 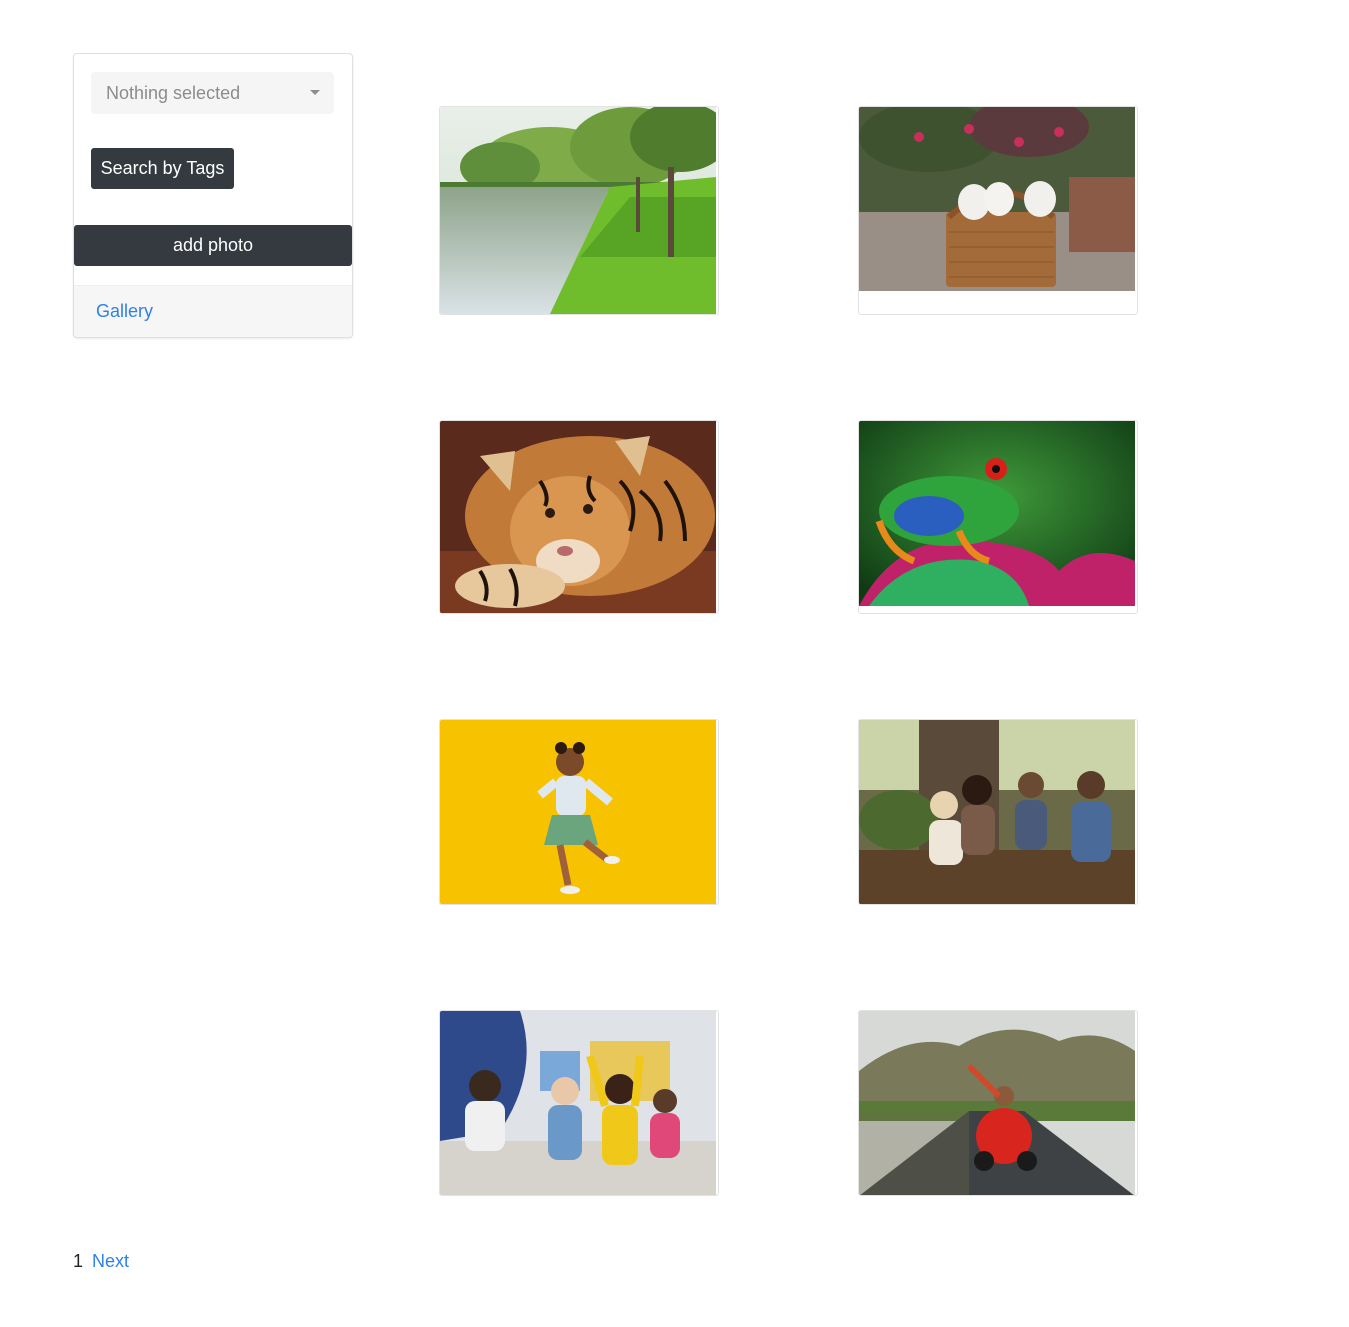 I want to click on tiger-cub-image, so click(x=578, y=517).